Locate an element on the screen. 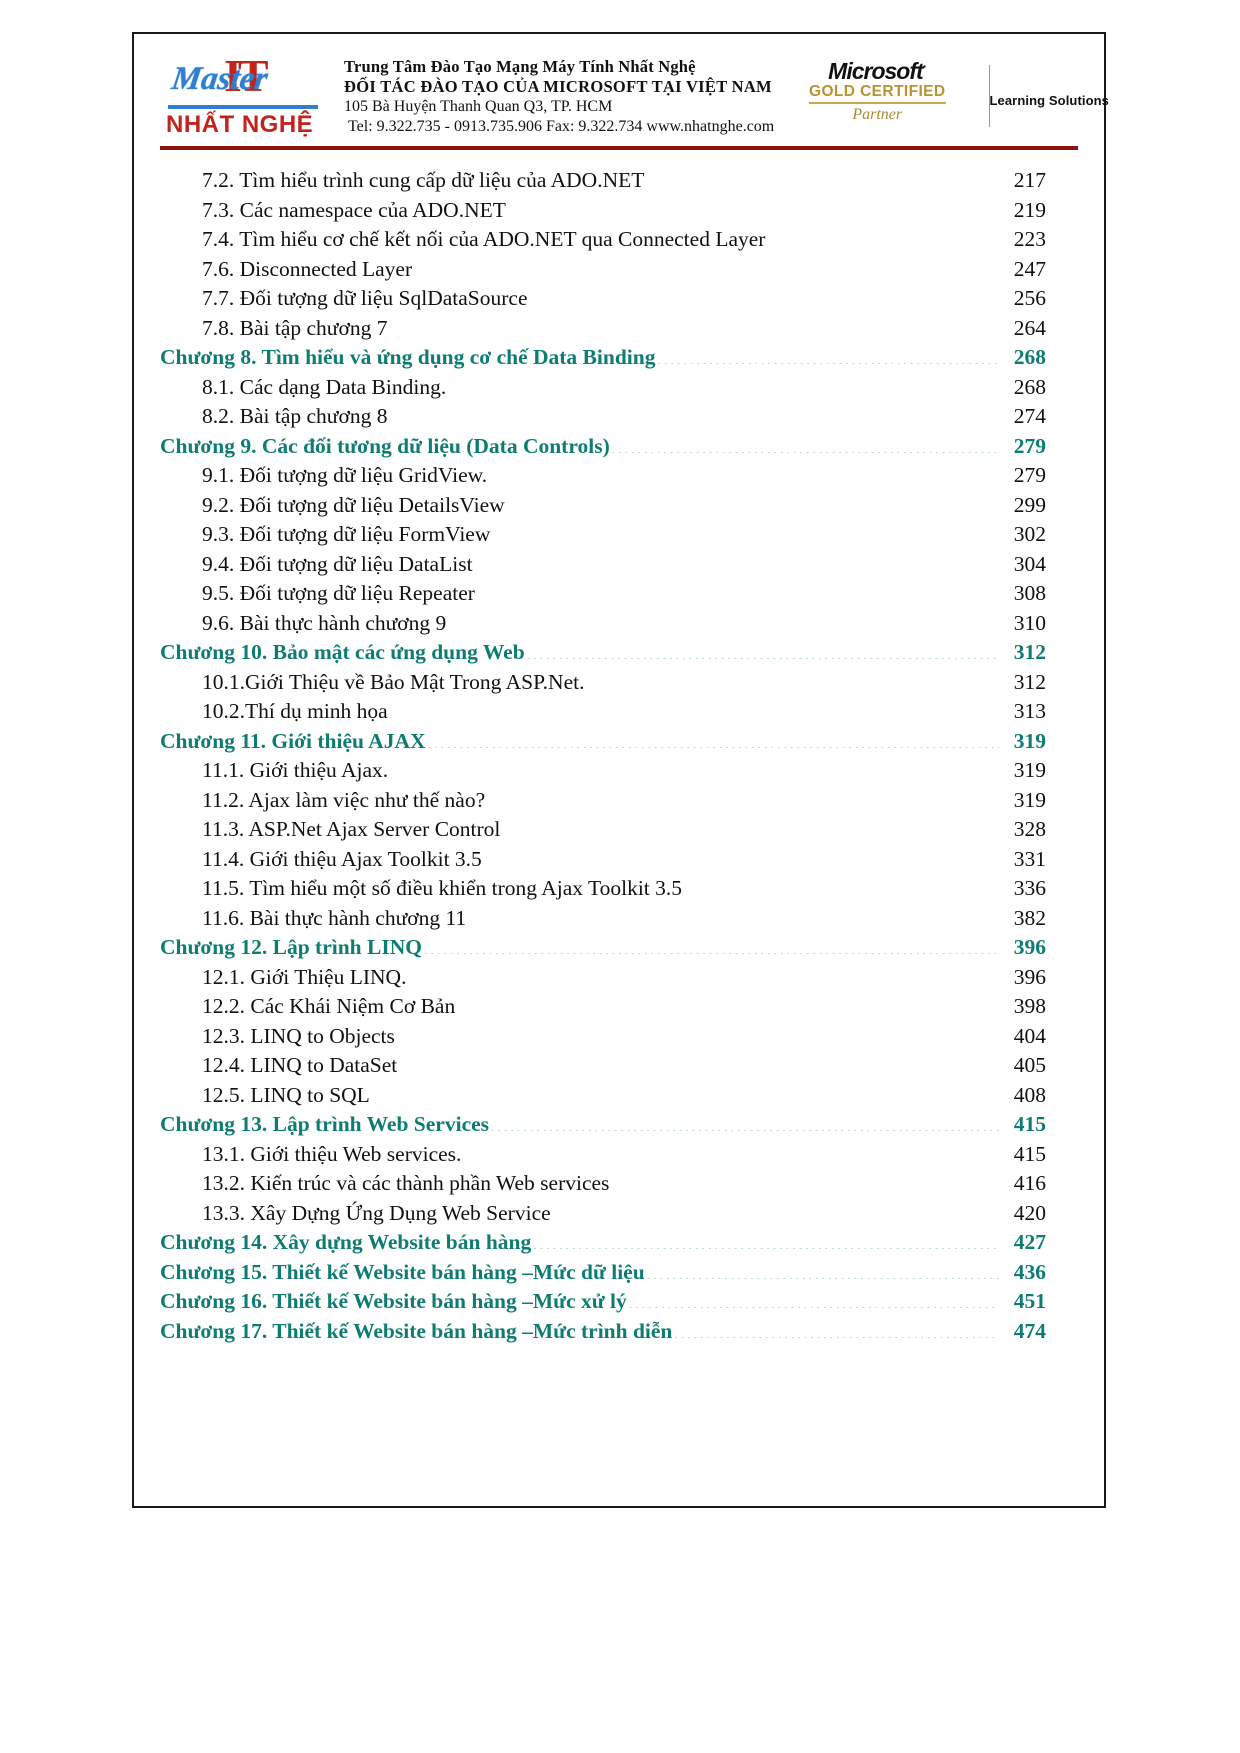 This screenshot has height=1753, width=1240. toc-page-number: 268 is located at coordinates (1029, 357).